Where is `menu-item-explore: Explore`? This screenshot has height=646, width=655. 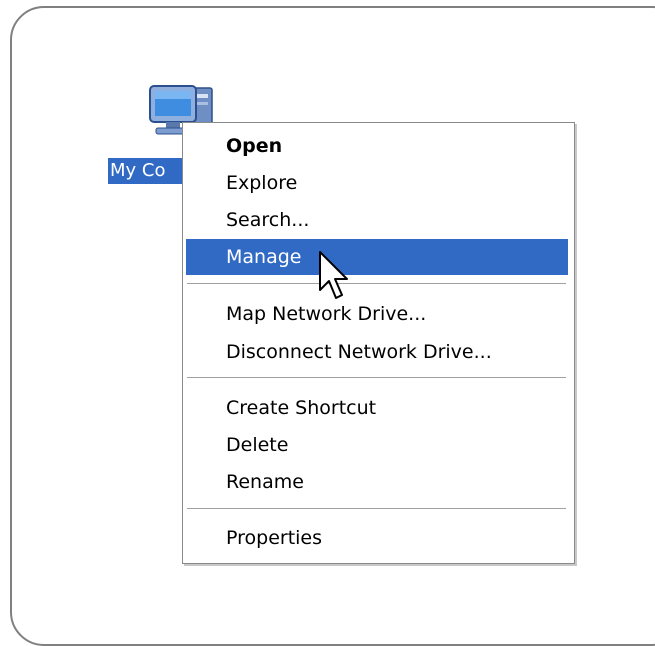
menu-item-explore: Explore is located at coordinates (377, 183).